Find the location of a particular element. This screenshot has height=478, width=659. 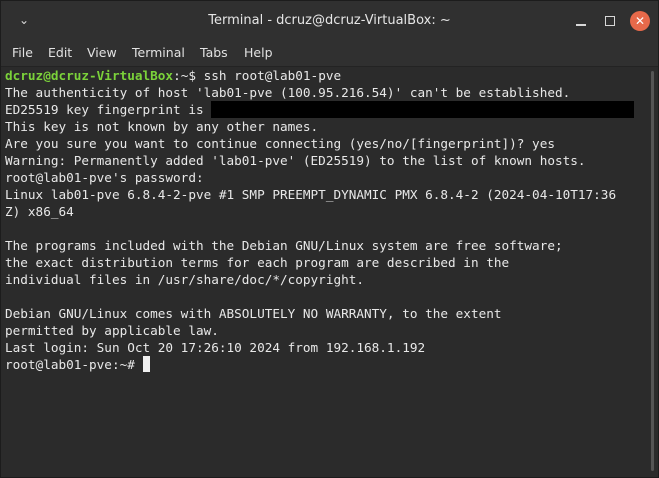

minimize-icon is located at coordinates (581, 21).